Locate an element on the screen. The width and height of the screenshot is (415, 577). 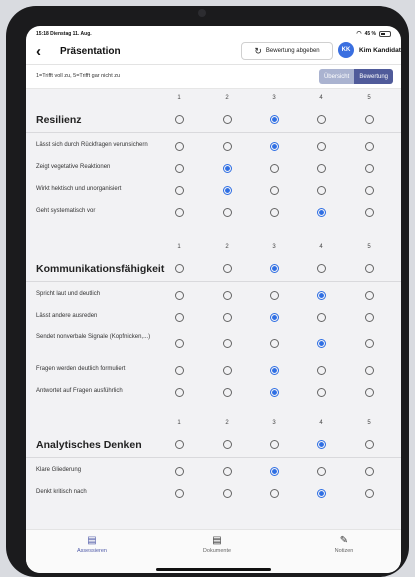
scale-number: 3 is located at coordinates (274, 247).